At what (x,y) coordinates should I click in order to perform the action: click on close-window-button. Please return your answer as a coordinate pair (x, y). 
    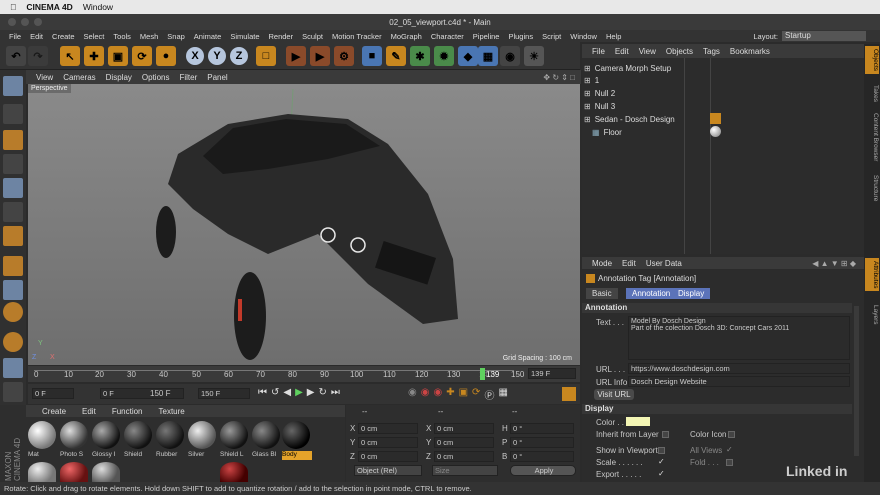
    Looking at the image, I should click on (12, 22).